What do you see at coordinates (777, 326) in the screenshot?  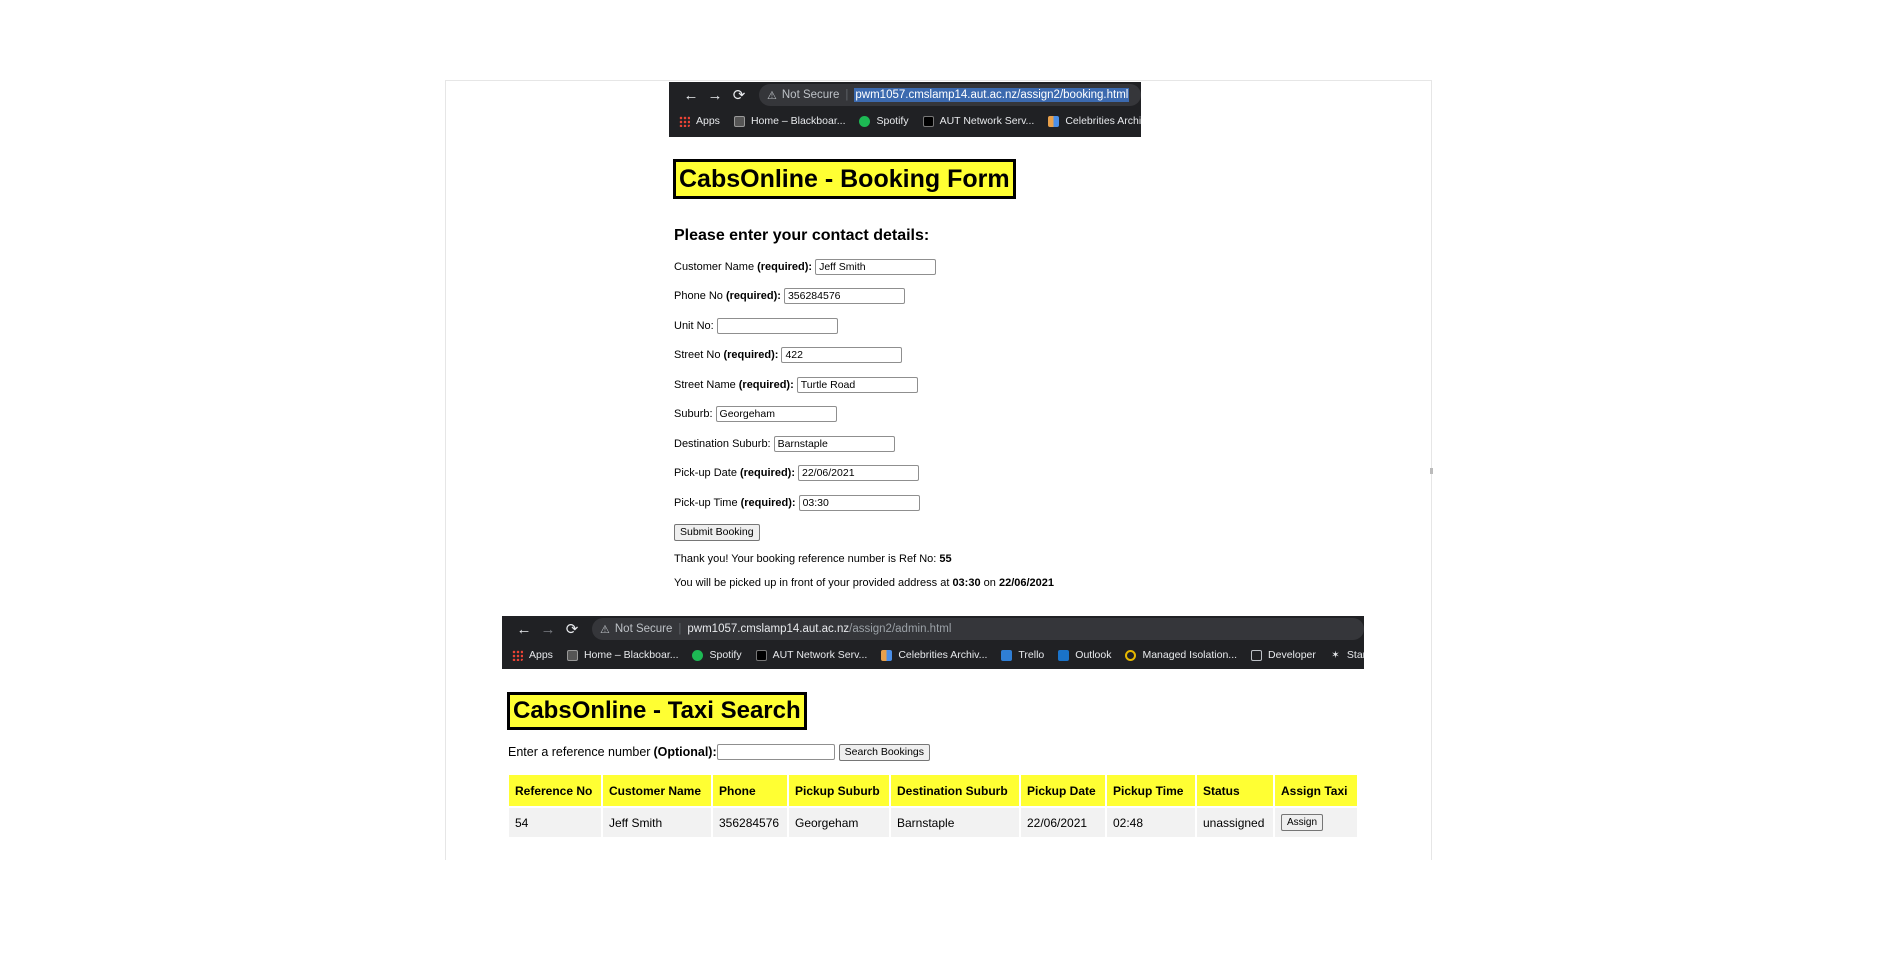 I see `unit-input` at bounding box center [777, 326].